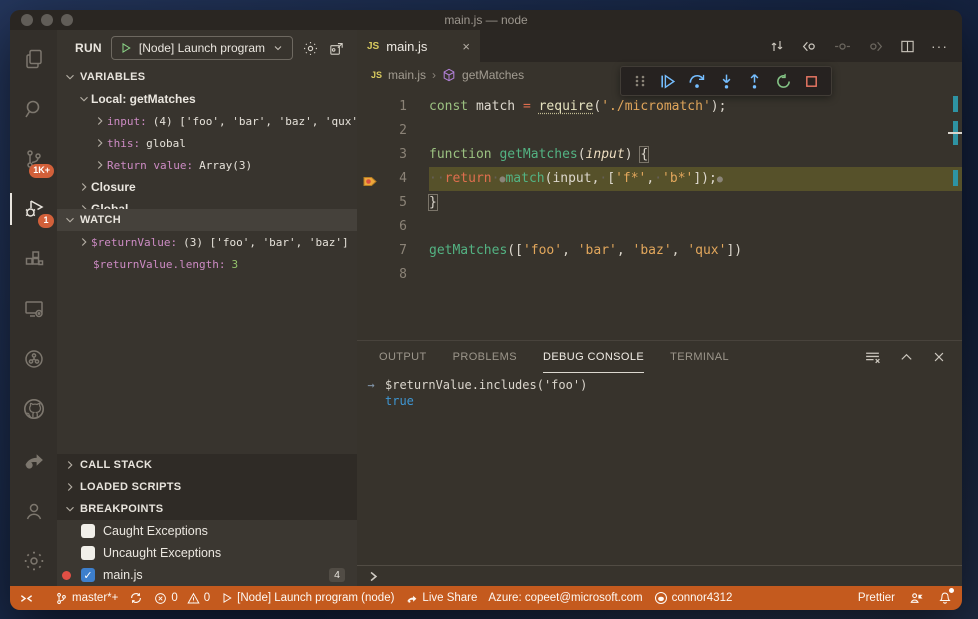 The width and height of the screenshot is (978, 619). What do you see at coordinates (640, 81) in the screenshot?
I see `drag-handle-icon` at bounding box center [640, 81].